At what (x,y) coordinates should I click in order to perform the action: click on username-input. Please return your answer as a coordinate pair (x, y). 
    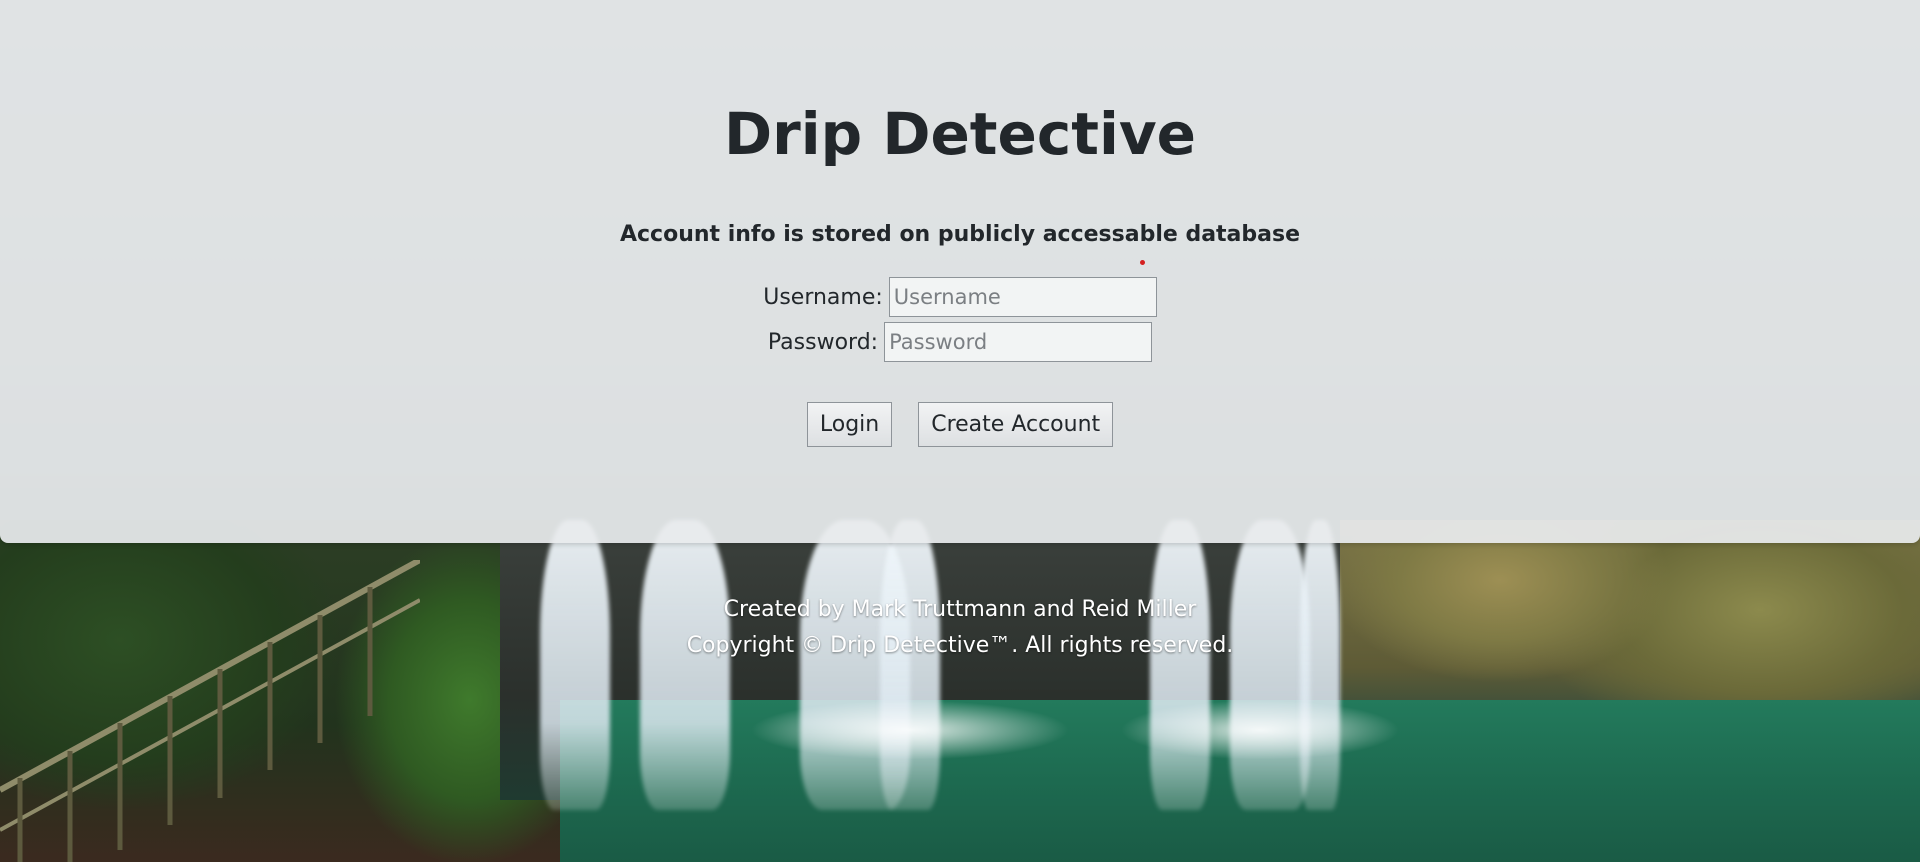
    Looking at the image, I should click on (1022, 297).